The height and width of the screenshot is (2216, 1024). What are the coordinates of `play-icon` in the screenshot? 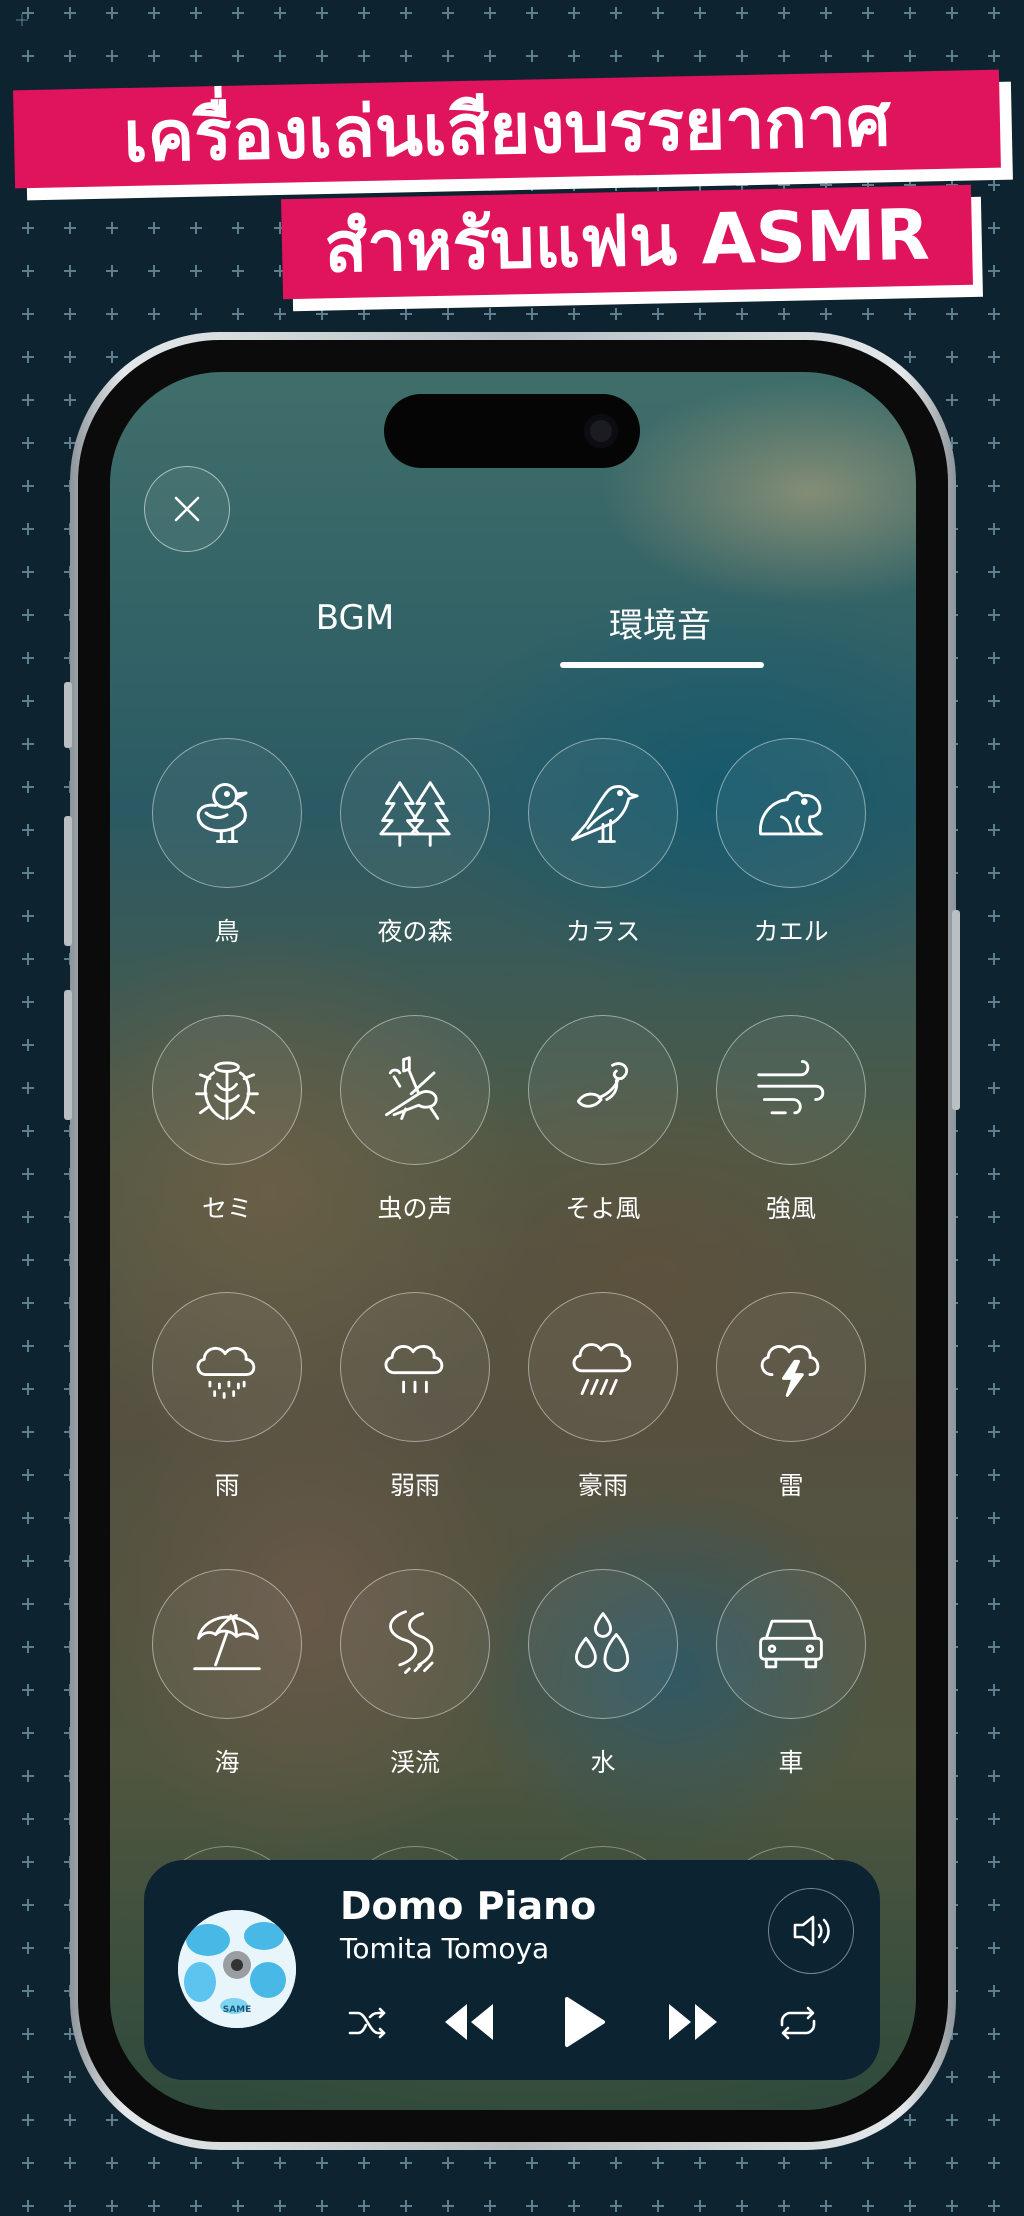 It's located at (585, 2022).